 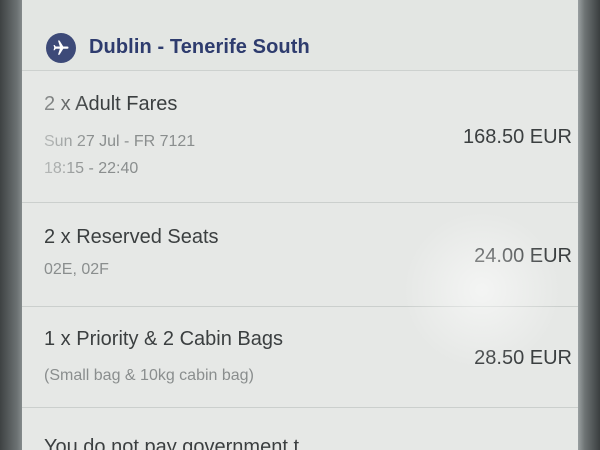 What do you see at coordinates (91, 168) in the screenshot?
I see `flight-times: 18:15 - 22:40` at bounding box center [91, 168].